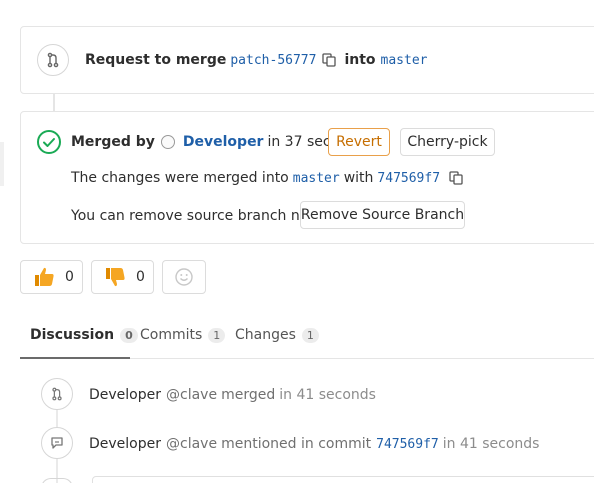 Image resolution: width=594 pixels, height=483 pixels. What do you see at coordinates (408, 178) in the screenshot?
I see `merge-commit-link: 747569f7` at bounding box center [408, 178].